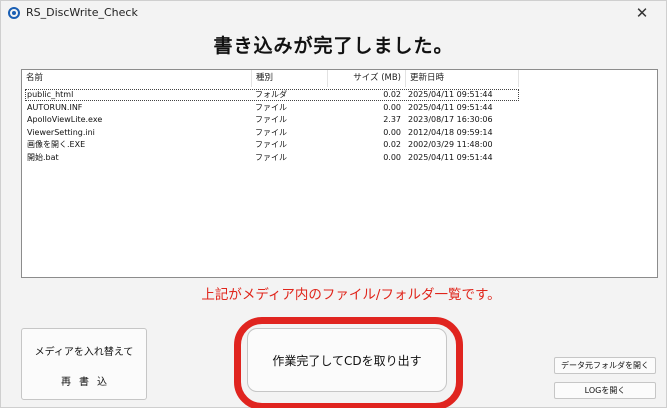 This screenshot has width=667, height=408. What do you see at coordinates (137, 78) in the screenshot?
I see `column-header-name: 名前` at bounding box center [137, 78].